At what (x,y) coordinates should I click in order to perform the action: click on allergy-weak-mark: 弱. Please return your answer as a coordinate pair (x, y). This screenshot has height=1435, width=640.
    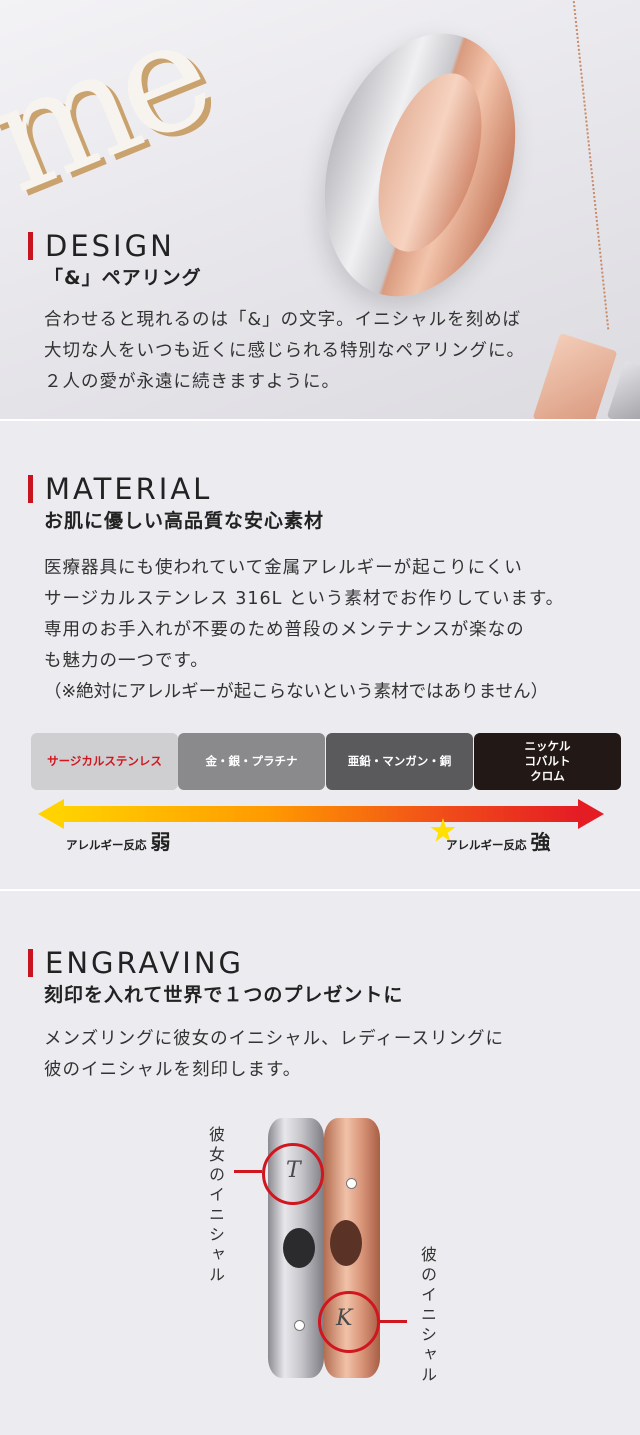
    Looking at the image, I should click on (160, 842).